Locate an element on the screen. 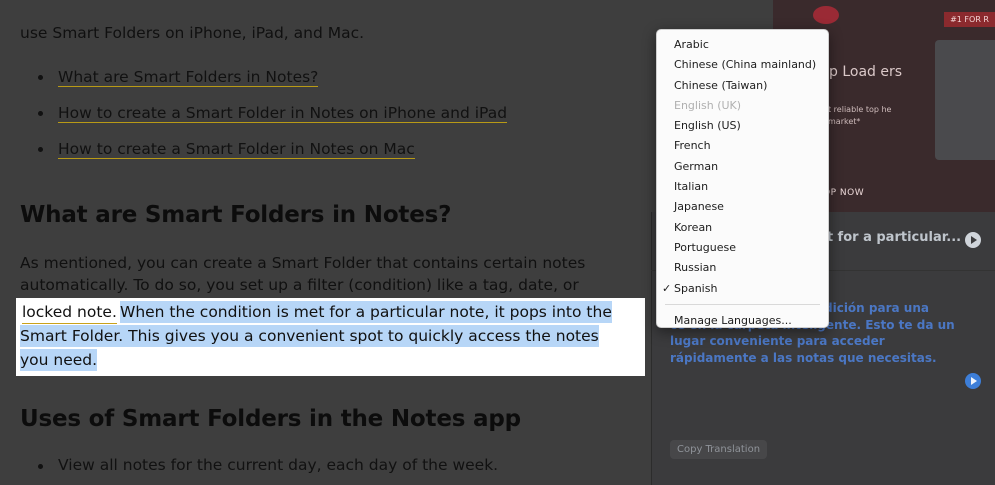 The width and height of the screenshot is (995, 485). language-label: German is located at coordinates (696, 166).